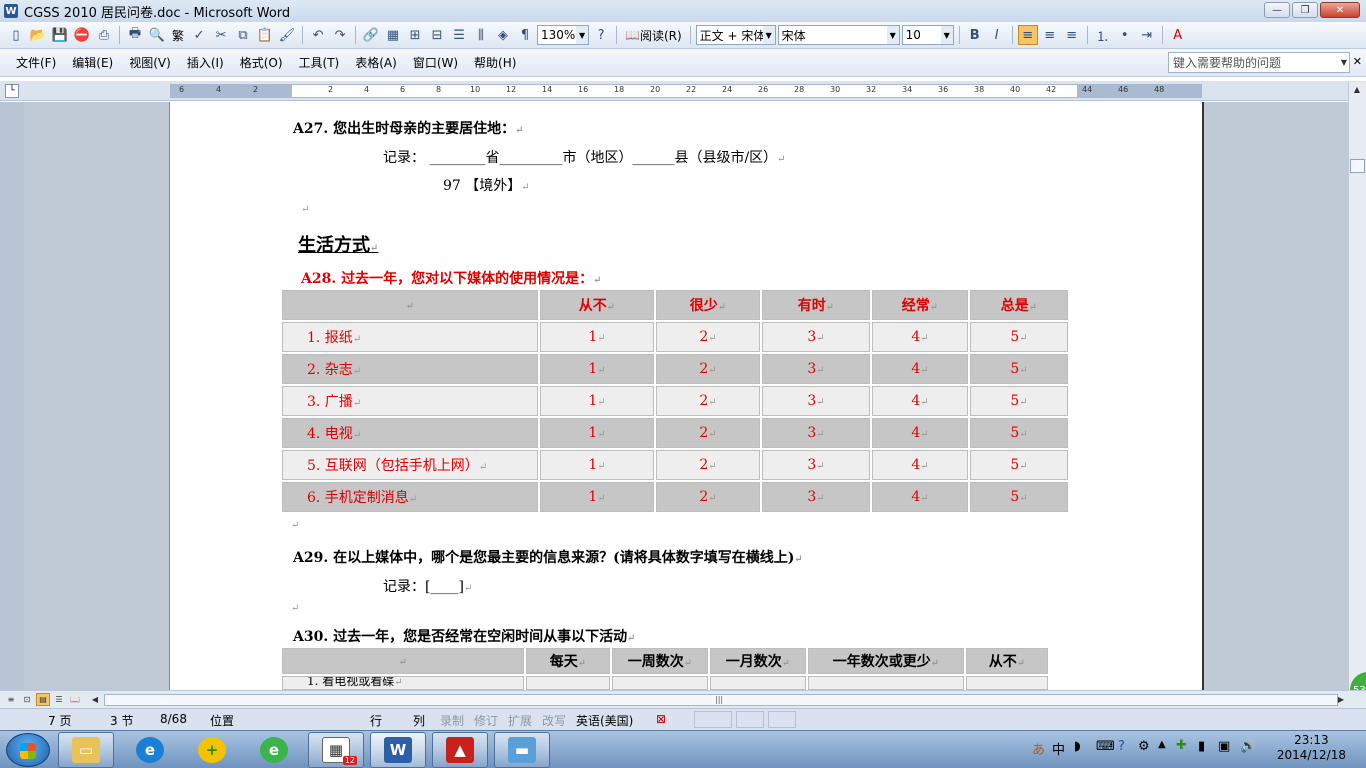 The height and width of the screenshot is (768, 1366). I want to click on menu-help: 帮助(H), so click(495, 62).